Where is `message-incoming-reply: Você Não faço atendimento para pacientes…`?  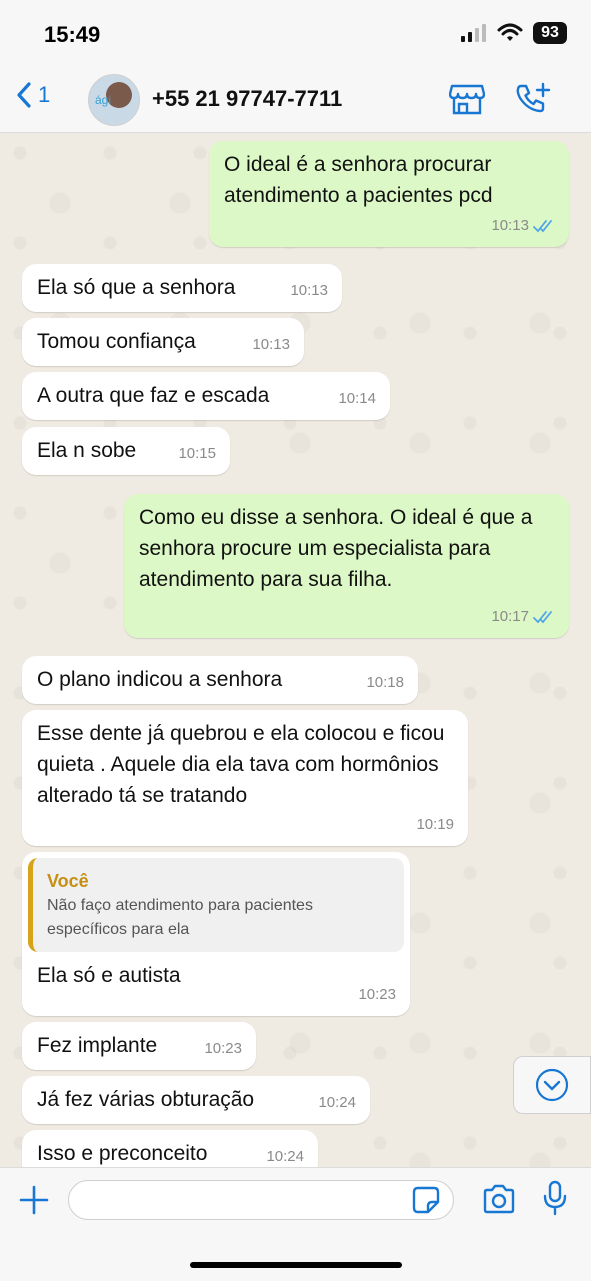 message-incoming-reply: Você Não faço atendimento para pacientes… is located at coordinates (216, 934).